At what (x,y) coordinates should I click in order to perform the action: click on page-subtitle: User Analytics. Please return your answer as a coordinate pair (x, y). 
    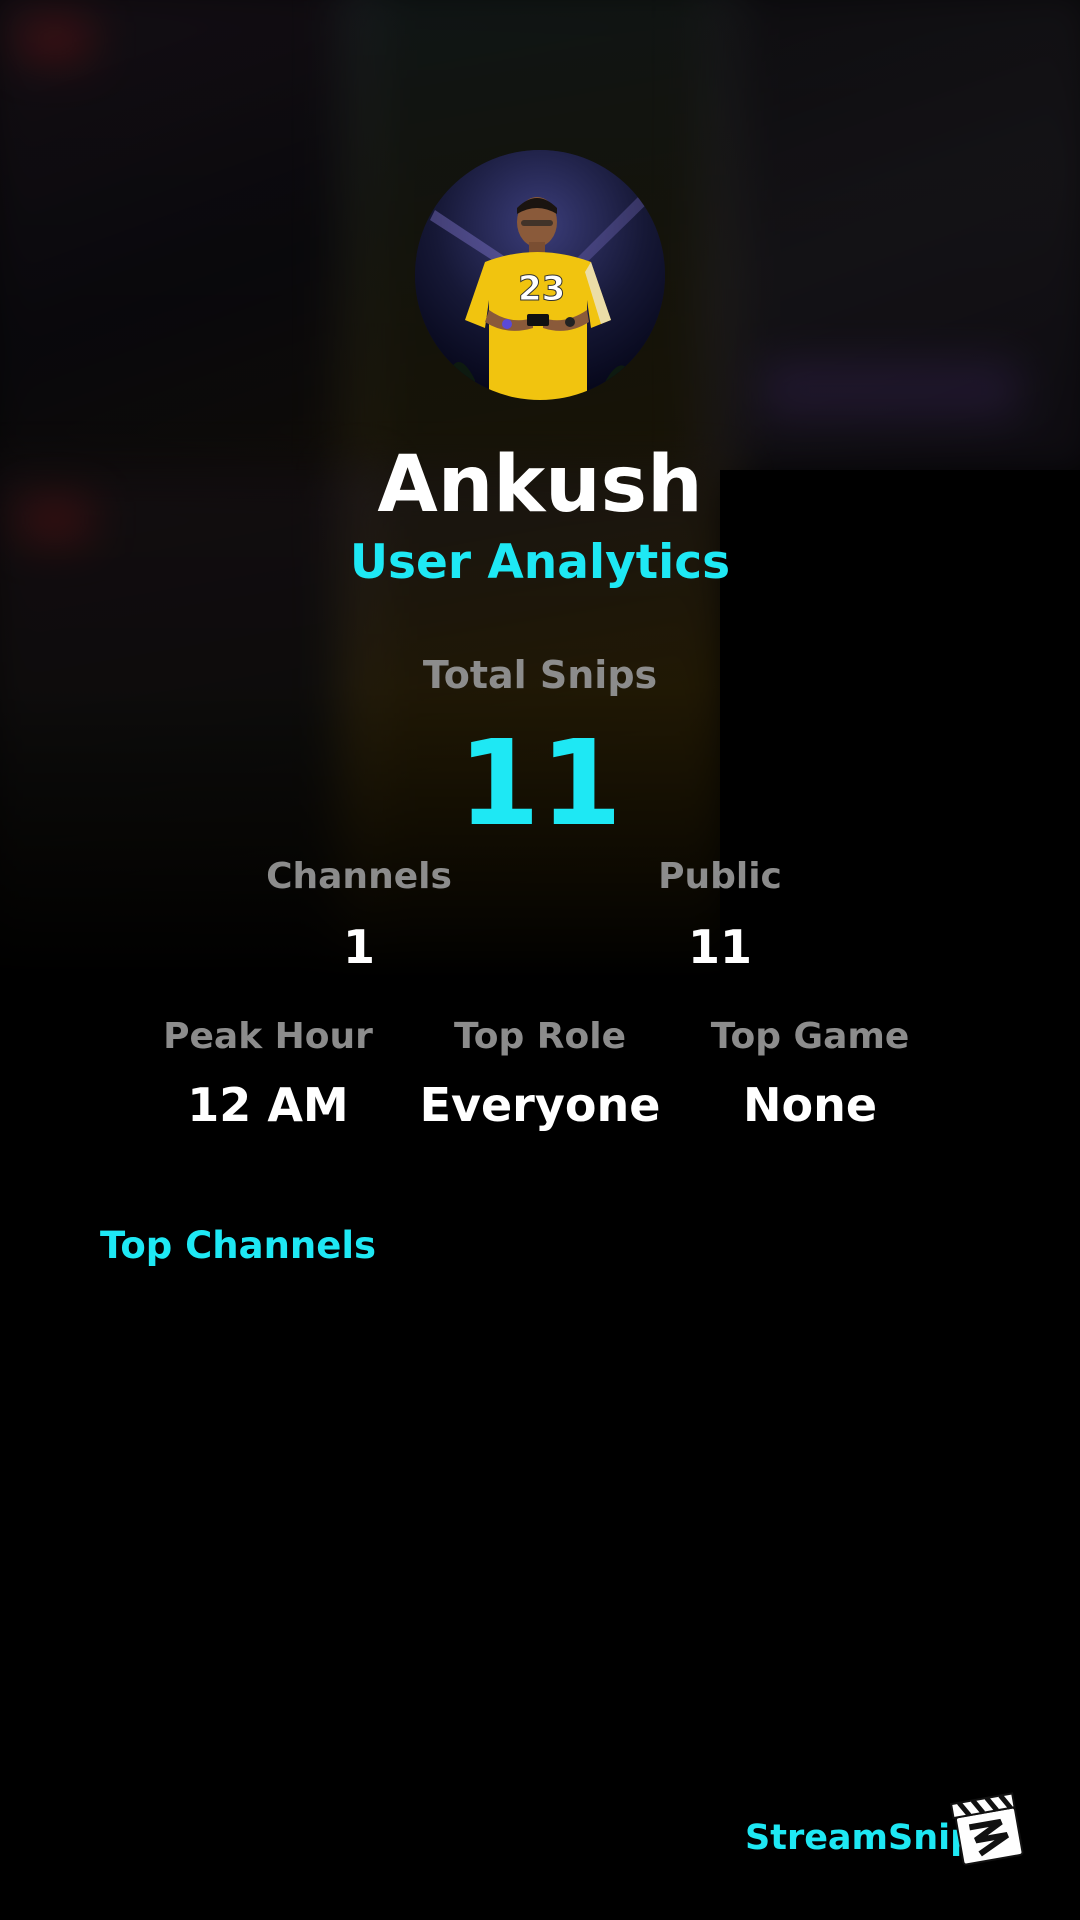
    Looking at the image, I should click on (540, 562).